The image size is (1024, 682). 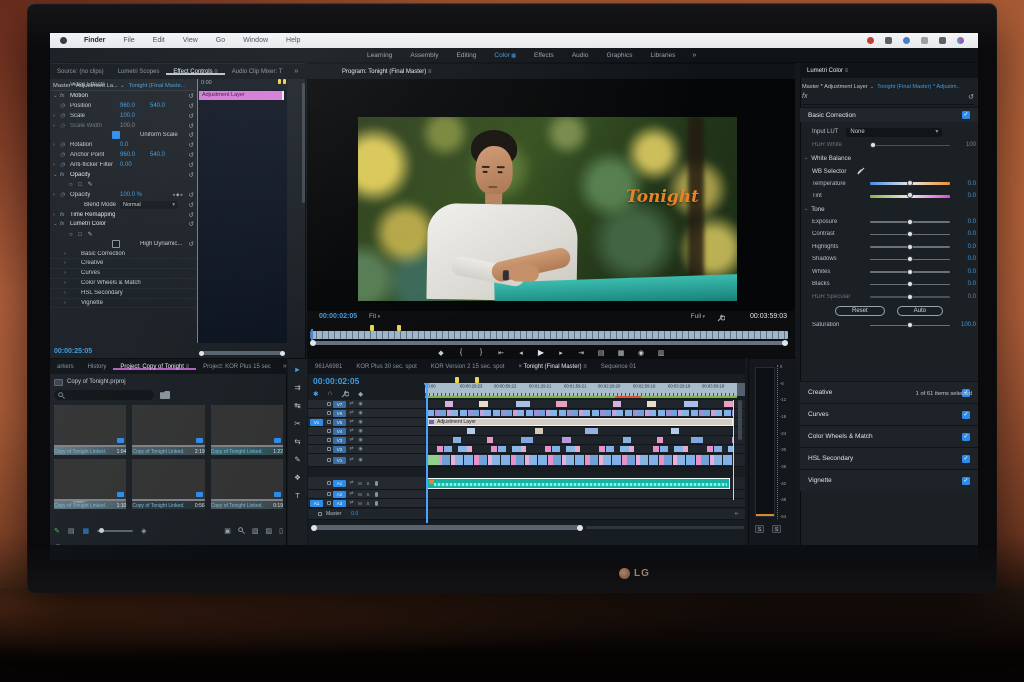 I want to click on new-bin-icon: ▧, so click(x=255, y=531).